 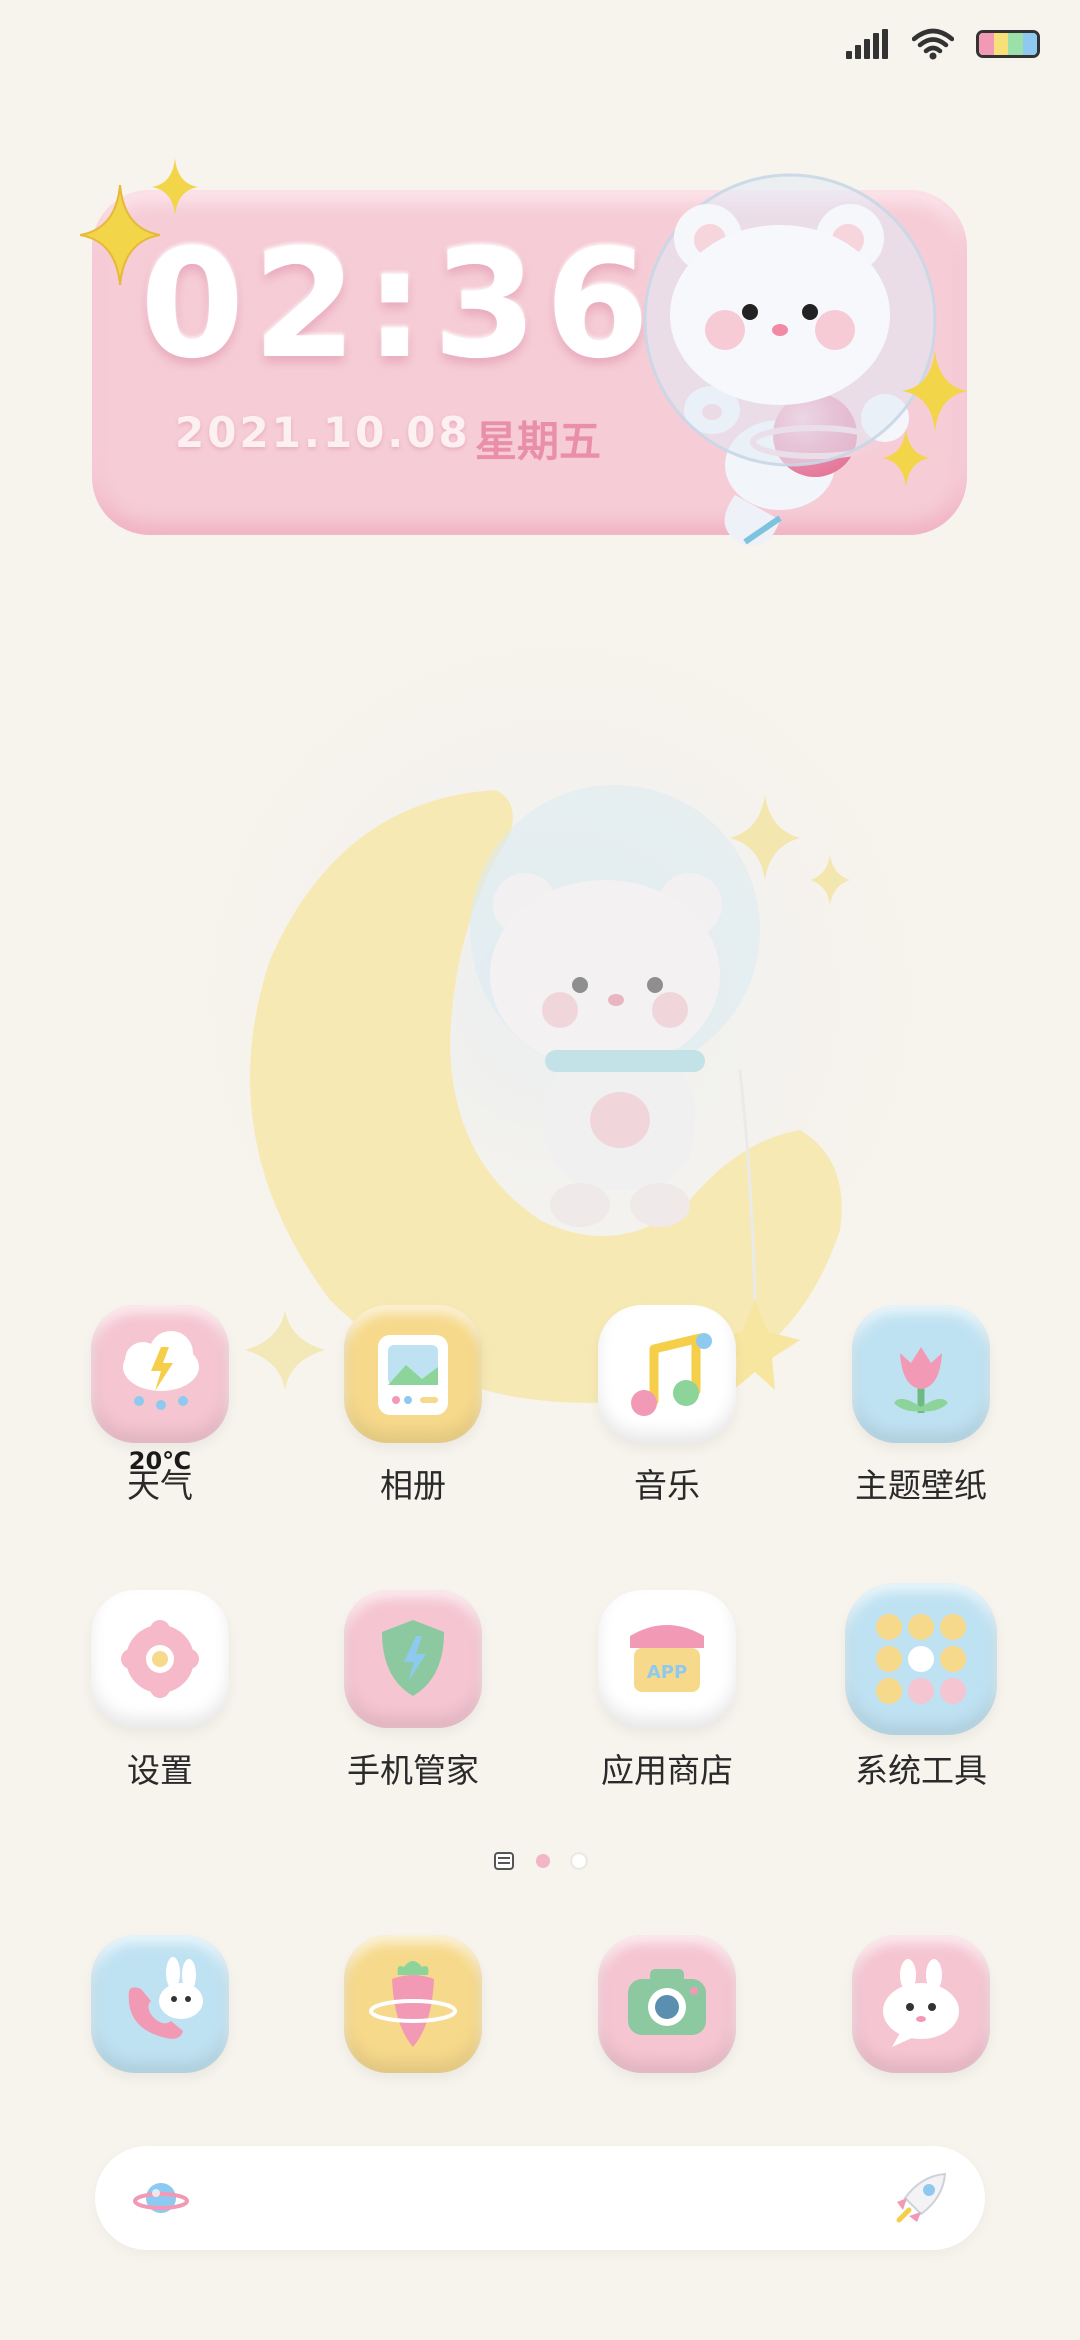 I want to click on status-bar, so click(x=943, y=44).